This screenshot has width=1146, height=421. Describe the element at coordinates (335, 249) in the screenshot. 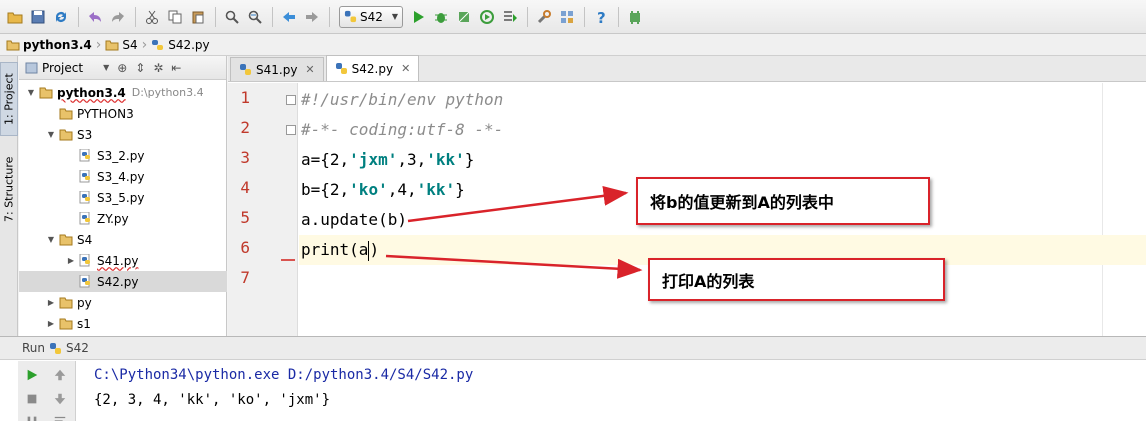

I see `code-text: print(a` at that location.